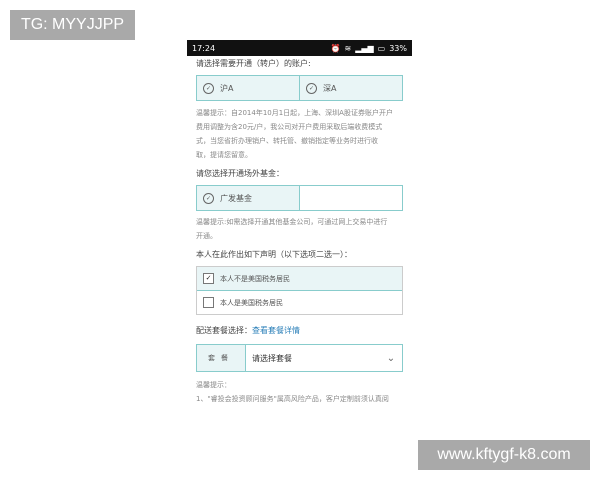  Describe the element at coordinates (204, 48) in the screenshot. I see `status-time: 17:24` at that location.